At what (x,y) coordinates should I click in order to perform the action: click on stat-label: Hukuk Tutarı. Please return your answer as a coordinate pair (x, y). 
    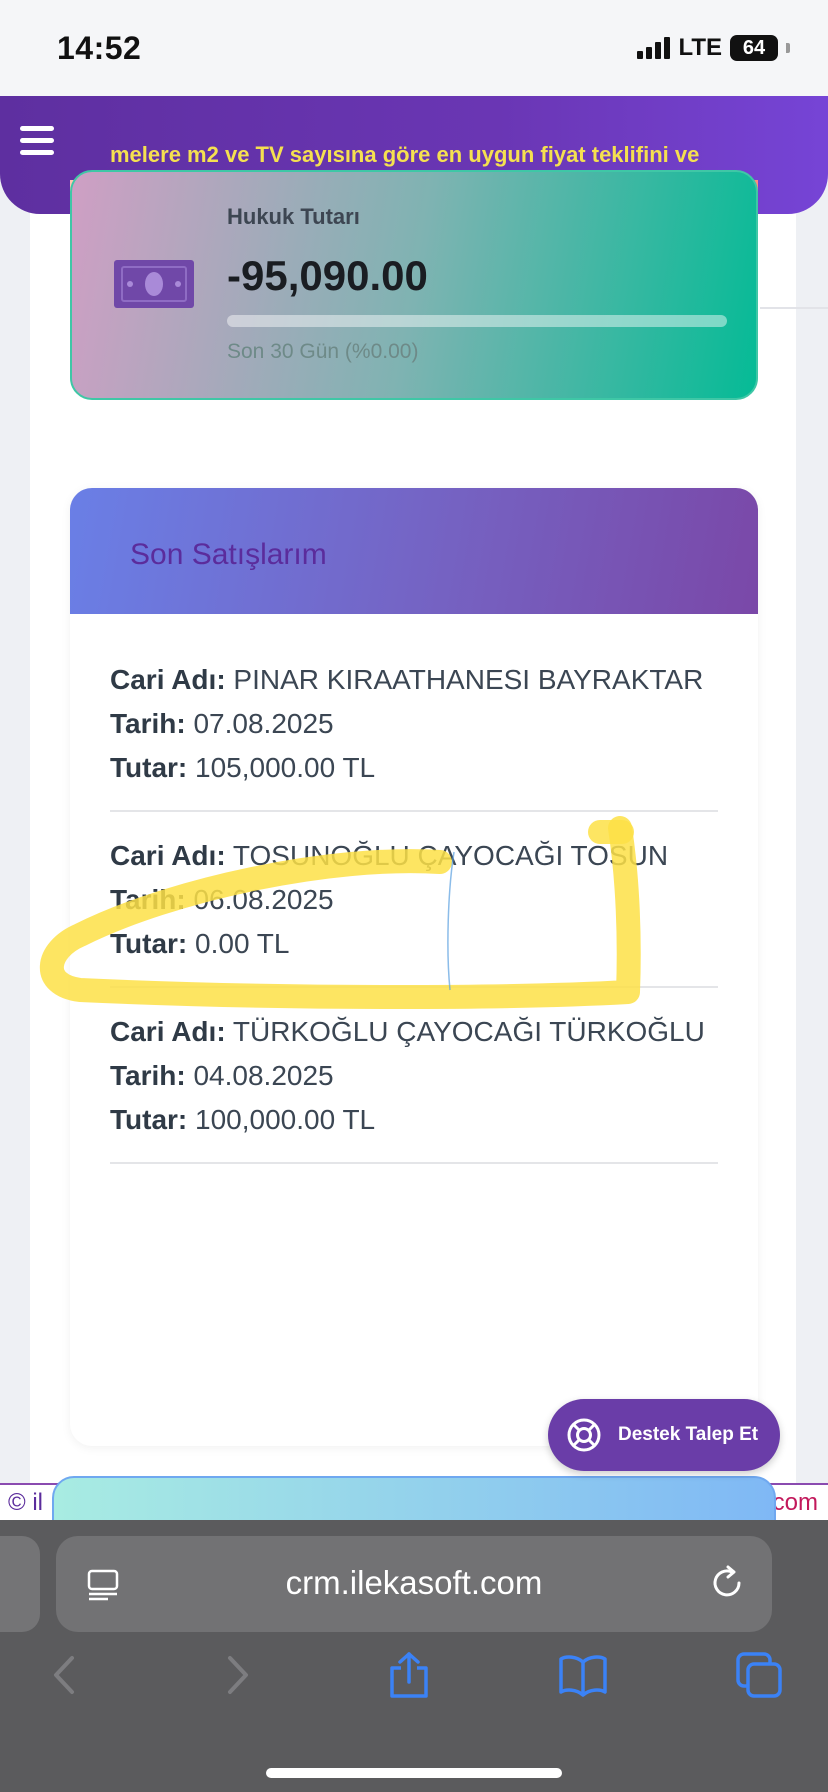
    Looking at the image, I should click on (293, 216).